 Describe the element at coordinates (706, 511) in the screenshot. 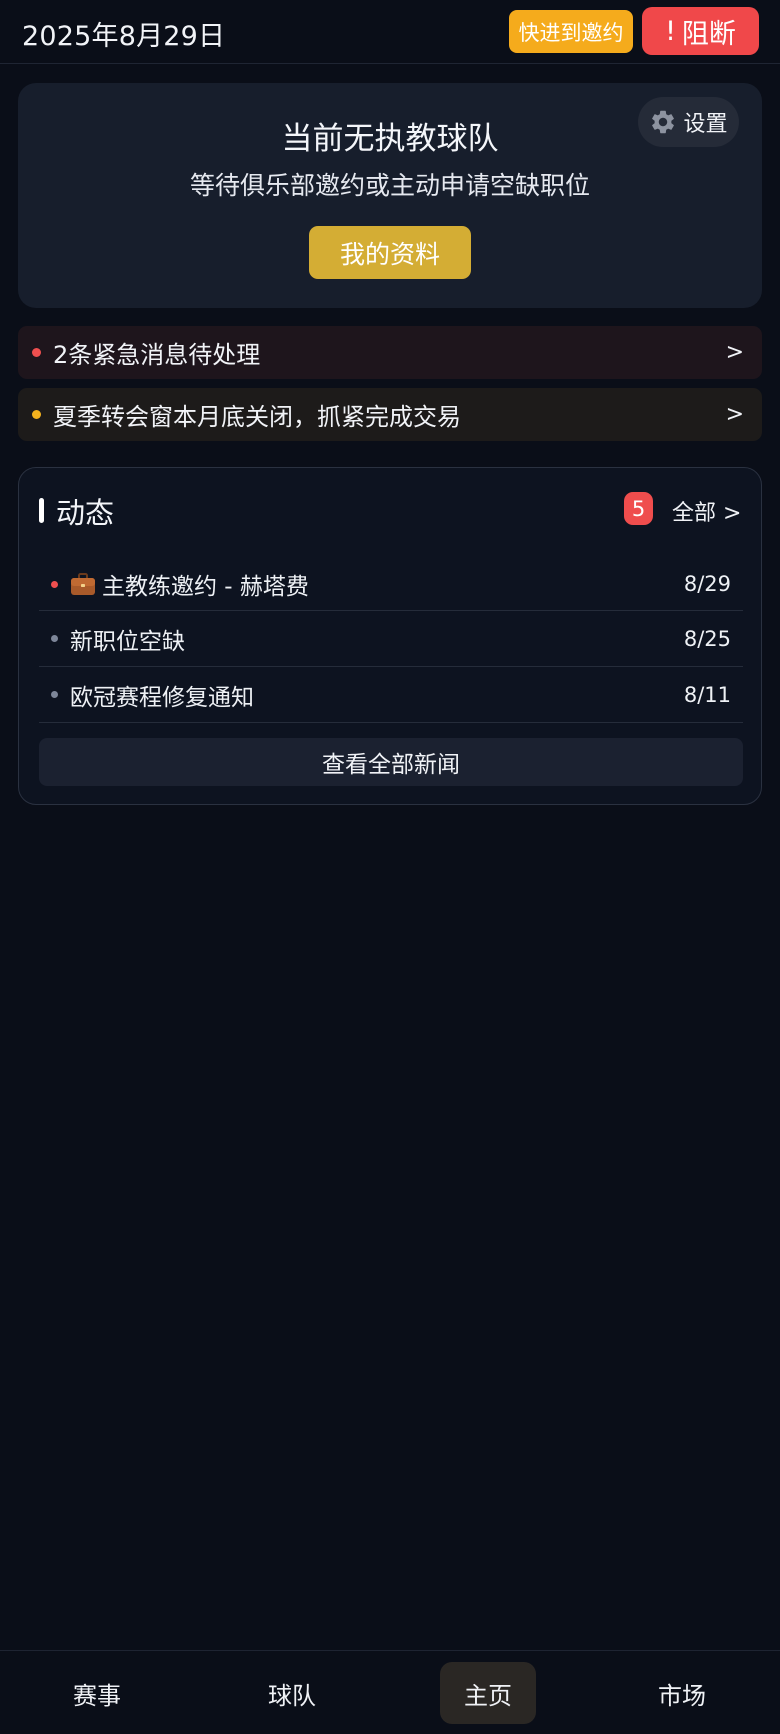

I see `news-all-link: 全部 >` at that location.